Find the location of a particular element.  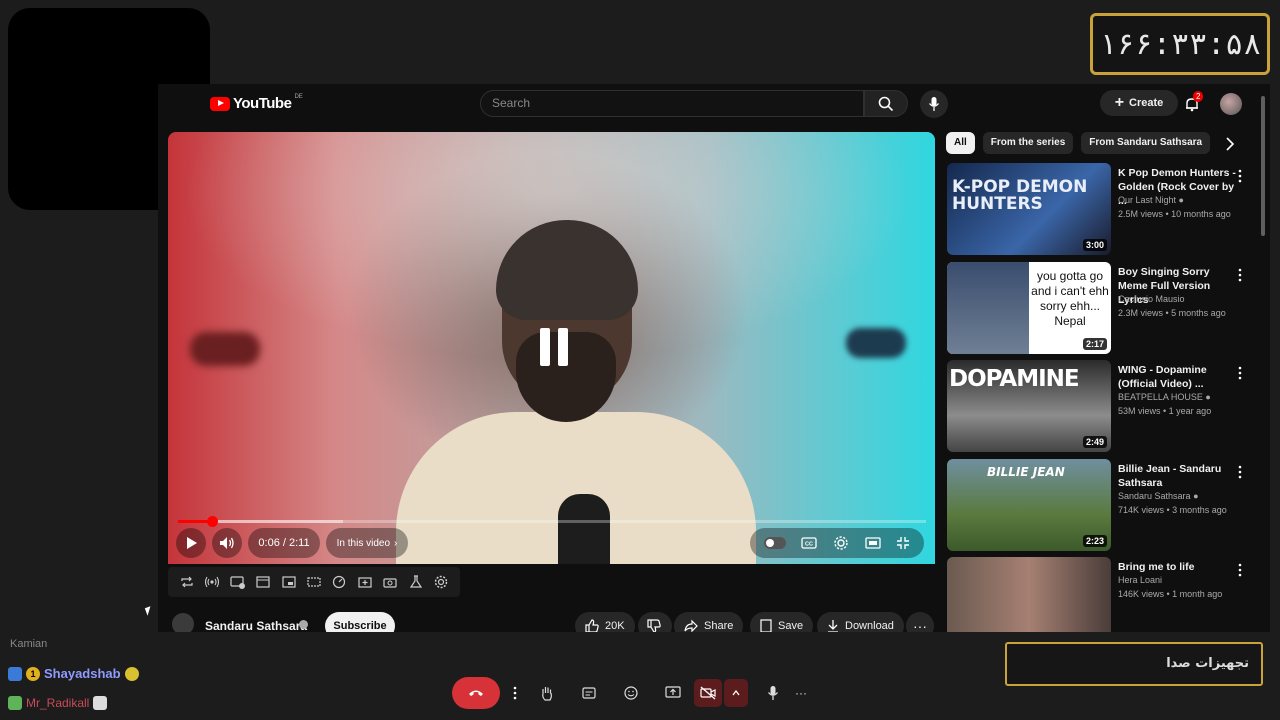

youtube-logo: YouTube DE is located at coordinates (256, 103).